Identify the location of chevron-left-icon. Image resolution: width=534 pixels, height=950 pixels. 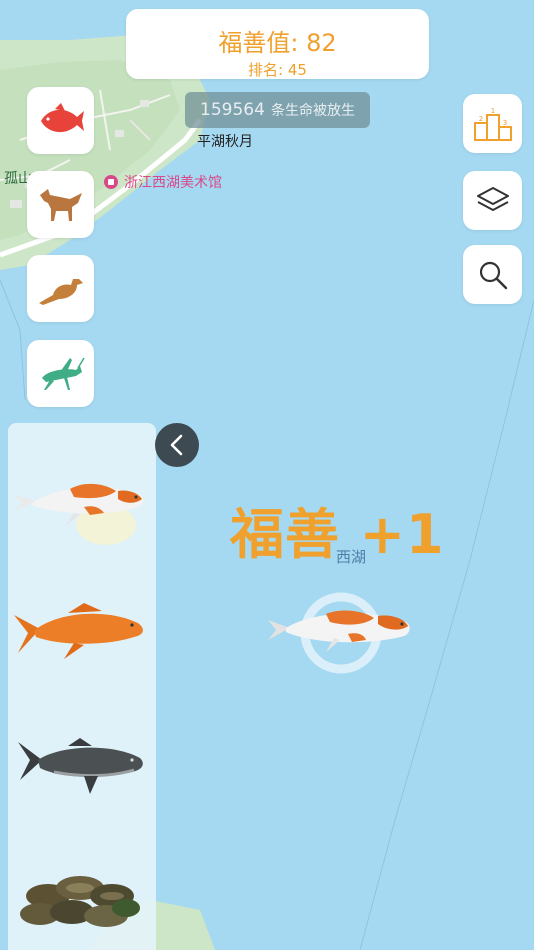
(176, 445).